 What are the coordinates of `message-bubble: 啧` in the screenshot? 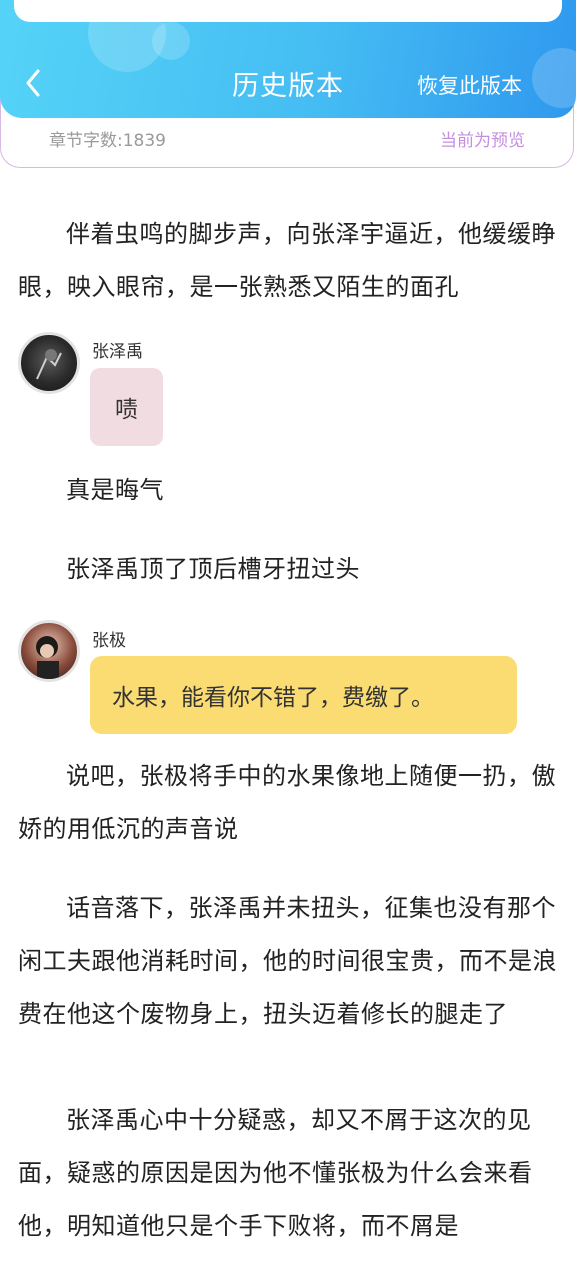 It's located at (126, 407).